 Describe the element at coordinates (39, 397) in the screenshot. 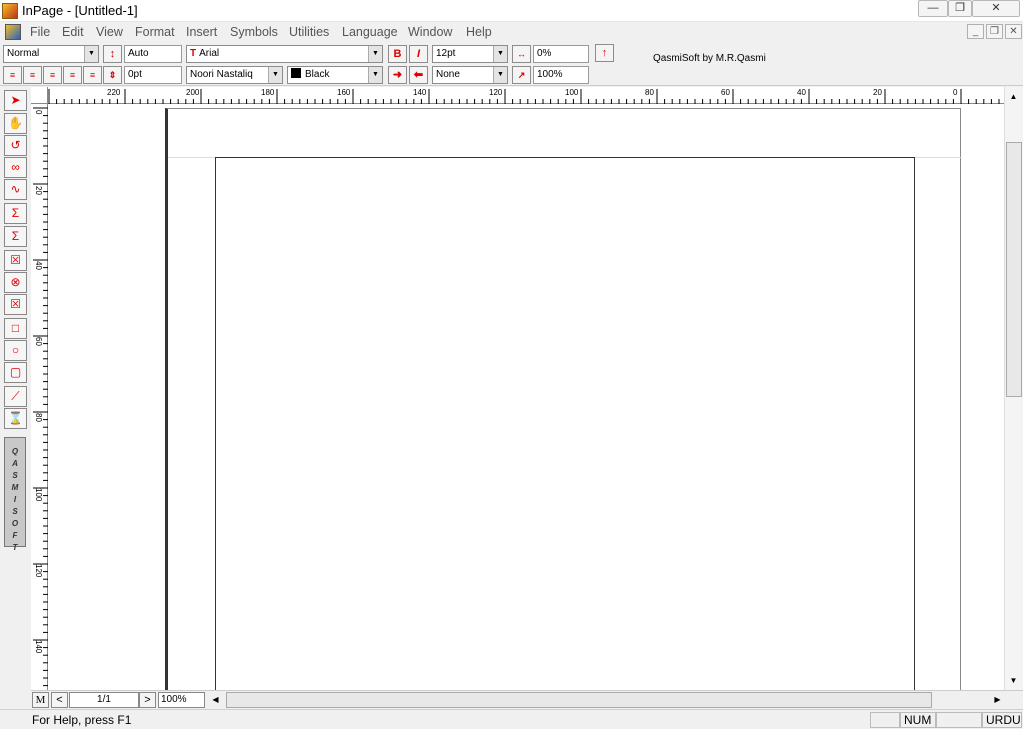

I see `vertical-ruler: 0 20 40 60 80 100 120 140` at that location.